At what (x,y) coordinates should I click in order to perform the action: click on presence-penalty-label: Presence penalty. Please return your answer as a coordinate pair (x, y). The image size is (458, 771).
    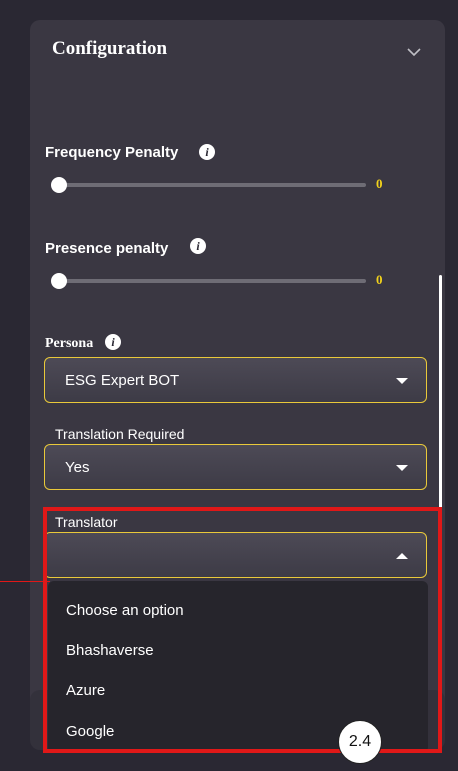
    Looking at the image, I should click on (107, 248).